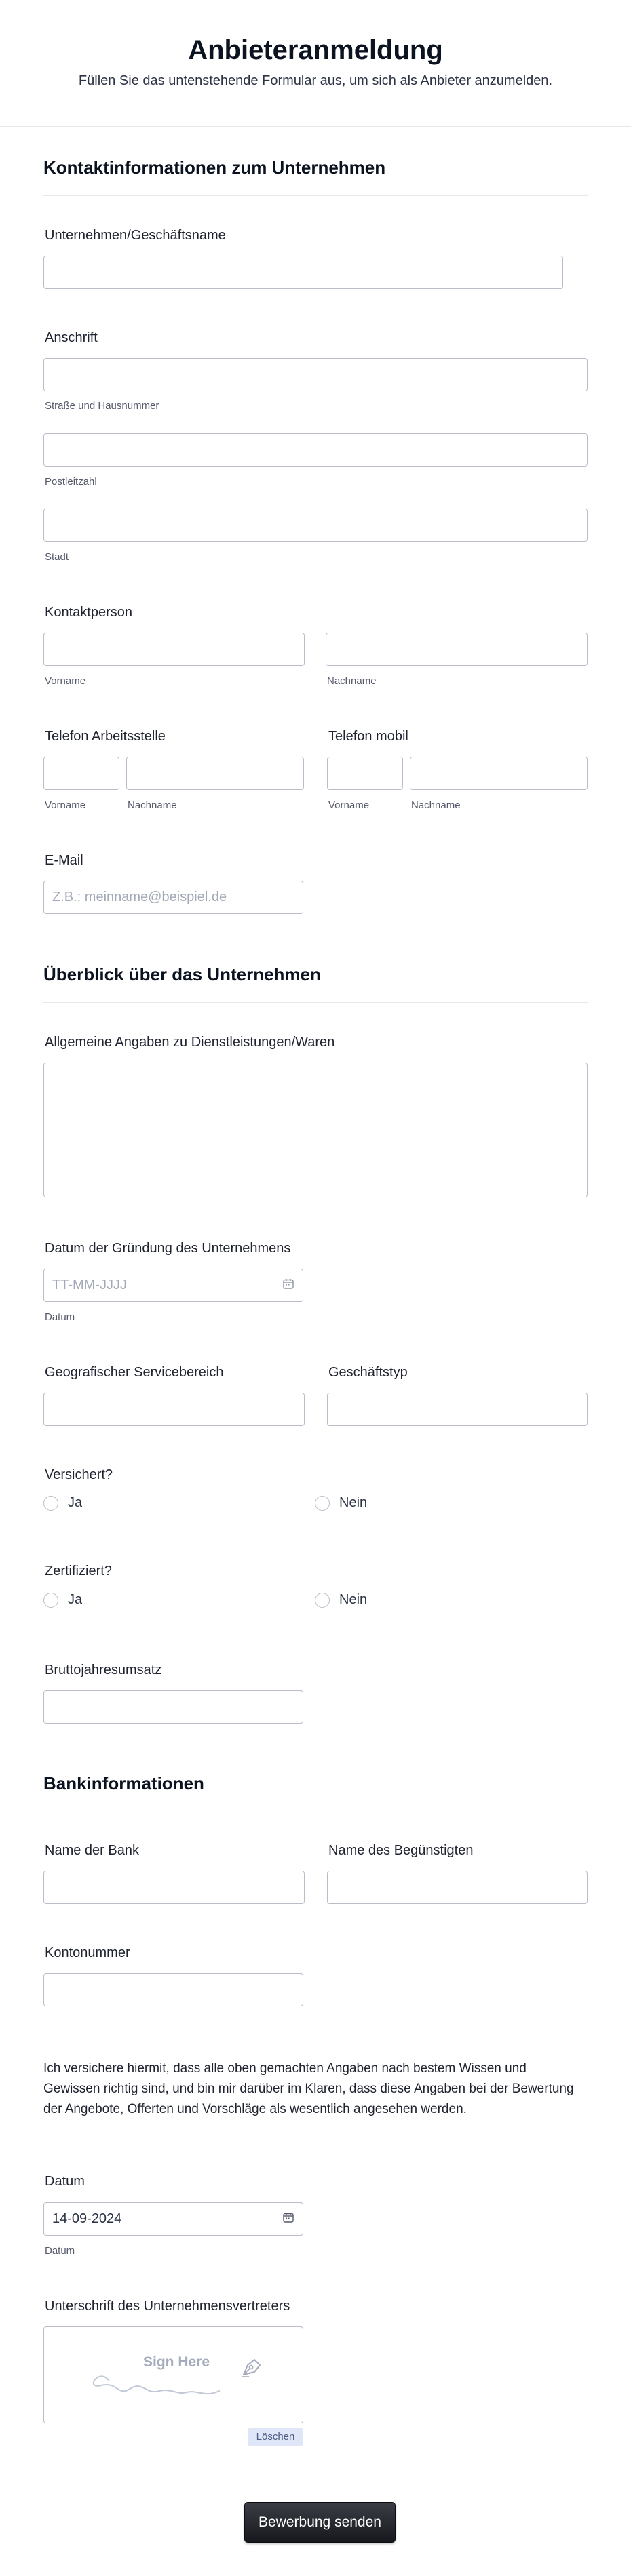 Image resolution: width=631 pixels, height=2576 pixels. Describe the element at coordinates (173, 1286) in the screenshot. I see `founding-date-input: TT-MM-JJJJ` at that location.